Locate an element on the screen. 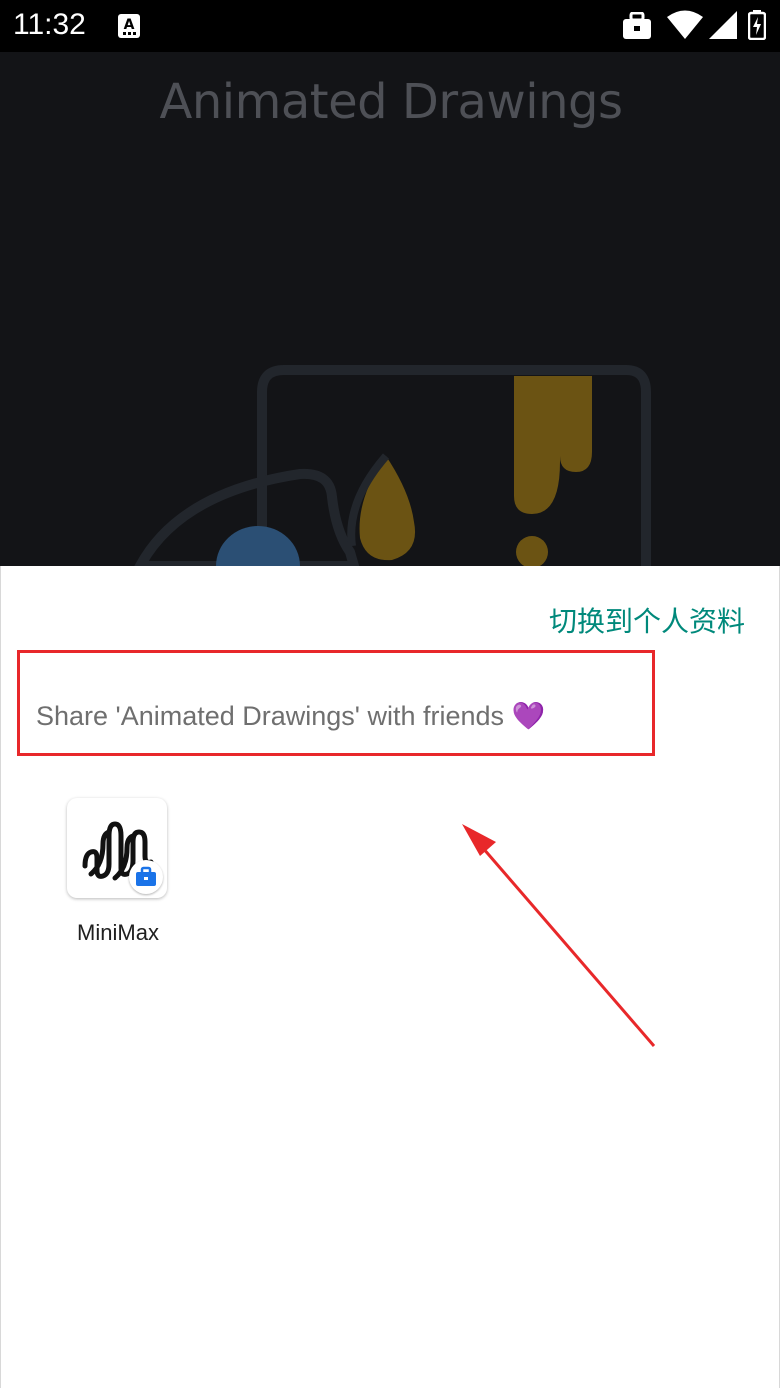  status-bar: 11:32 A is located at coordinates (390, 26).